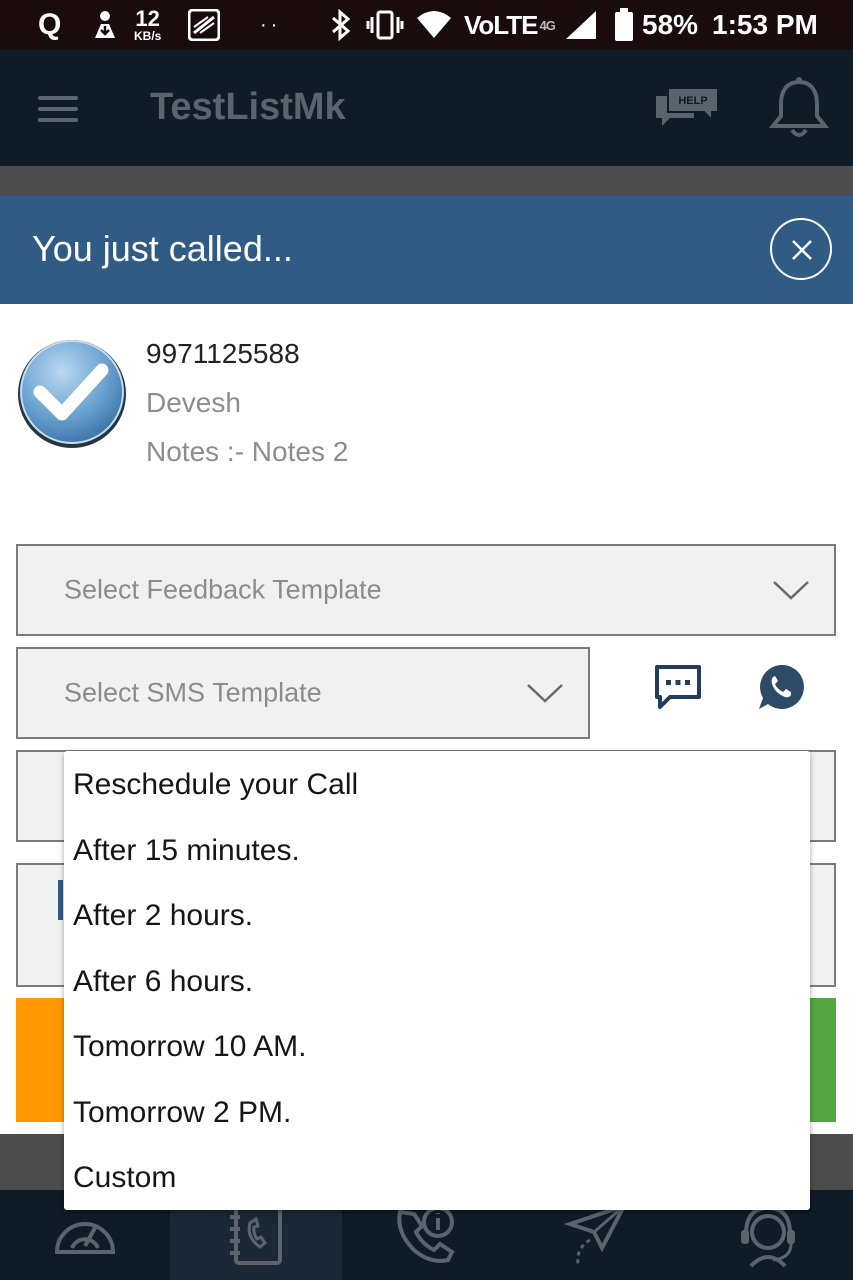 This screenshot has height=1280, width=853. Describe the element at coordinates (248, 107) in the screenshot. I see `app-title: TestListMk` at that location.